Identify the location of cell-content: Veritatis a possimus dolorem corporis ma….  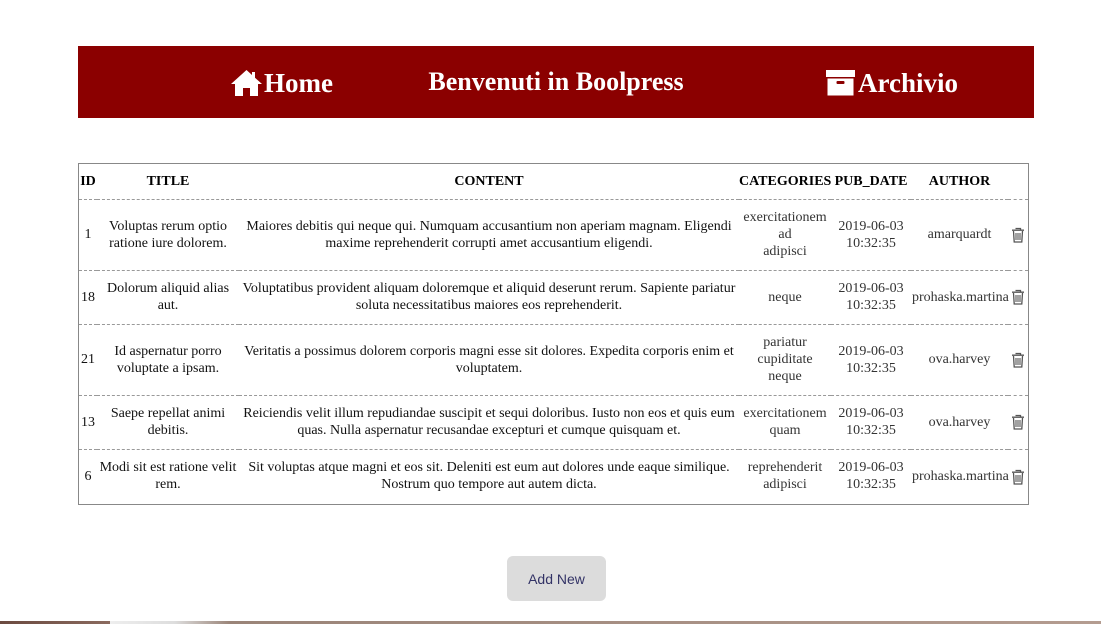
(489, 360).